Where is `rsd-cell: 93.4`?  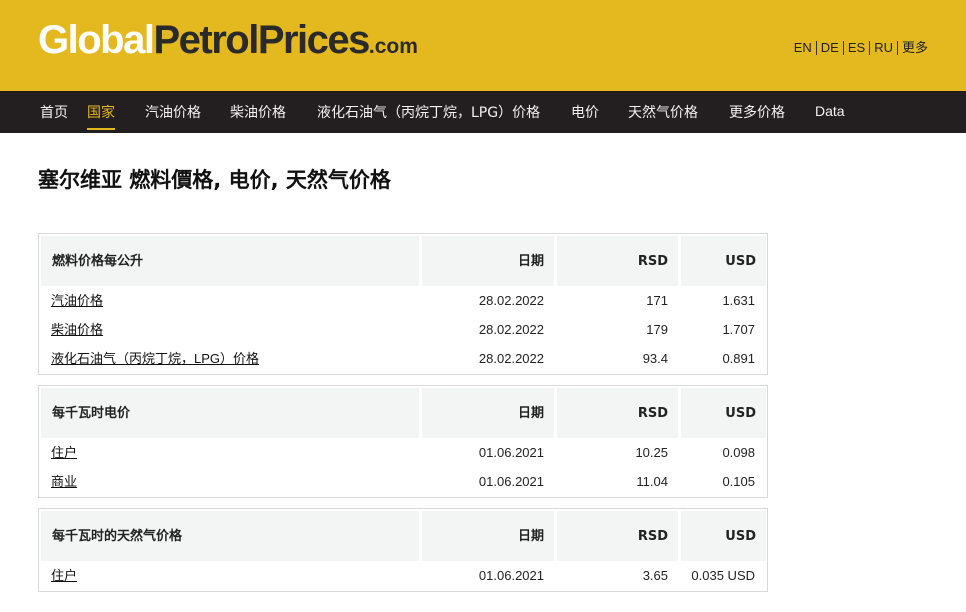
rsd-cell: 93.4 is located at coordinates (655, 358).